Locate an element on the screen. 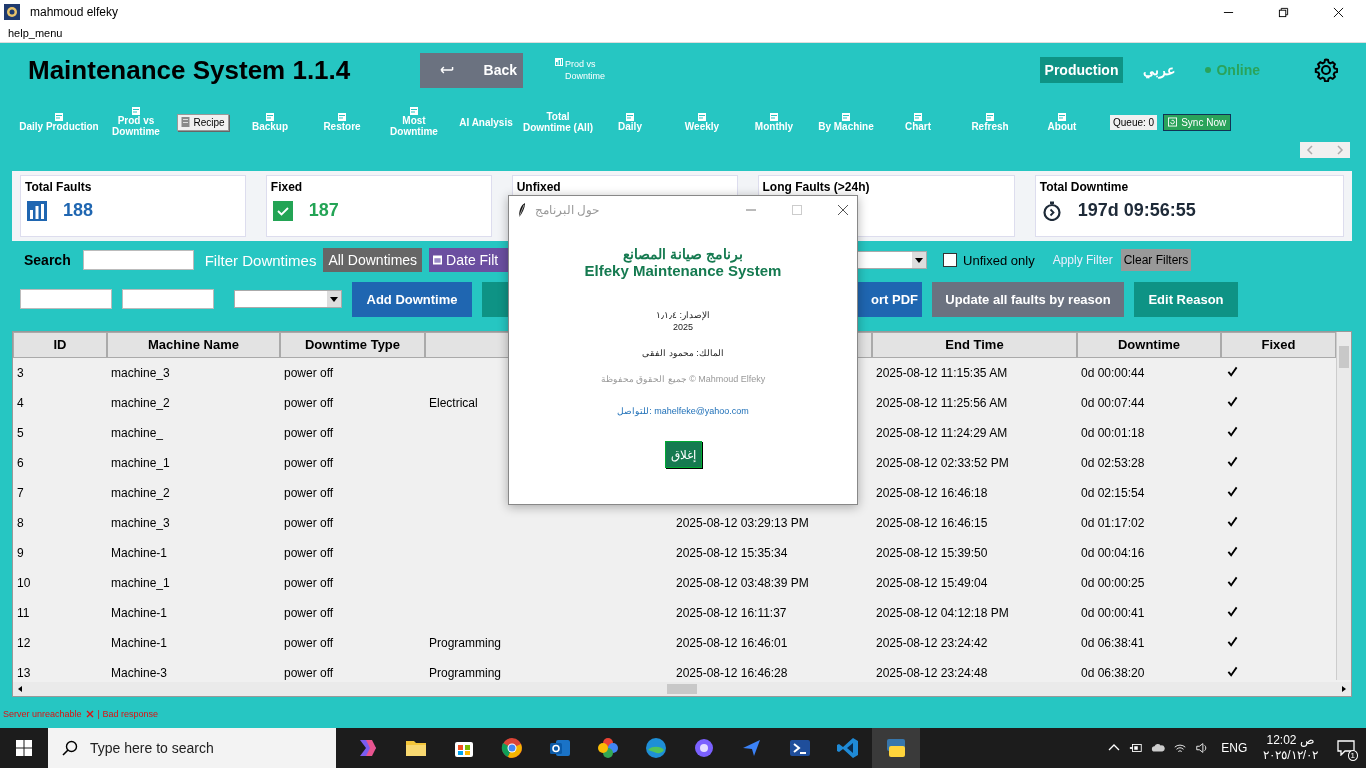  settings-icon is located at coordinates (1326, 70).